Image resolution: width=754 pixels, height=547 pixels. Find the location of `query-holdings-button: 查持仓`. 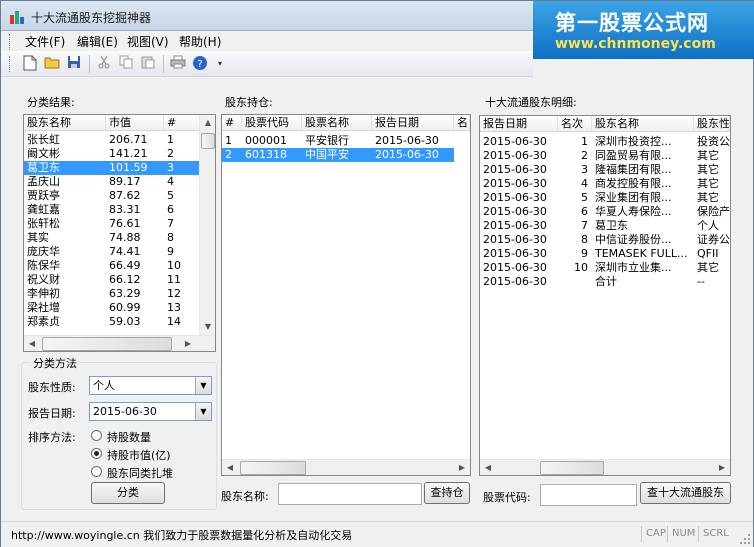

query-holdings-button: 查持仓 is located at coordinates (447, 493).